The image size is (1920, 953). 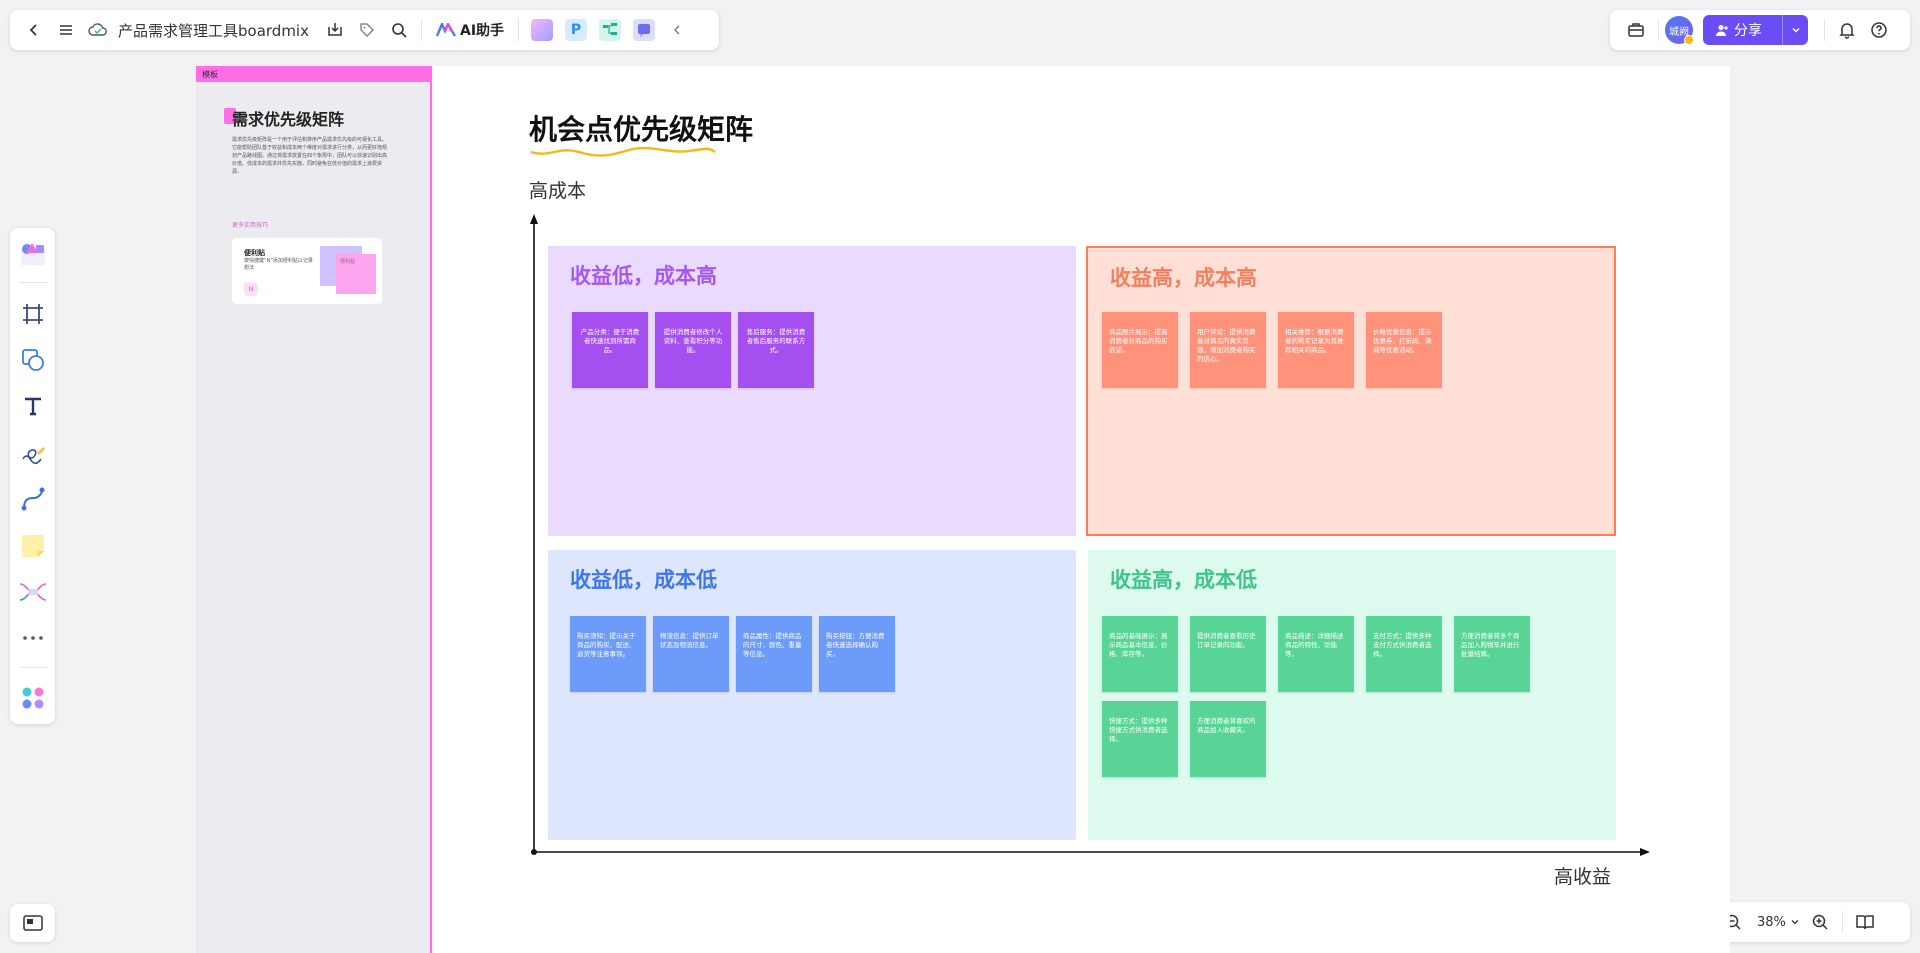 I want to click on sticky-note: 产品分类：便于消费者快速找到所需商品。, so click(x=610, y=350).